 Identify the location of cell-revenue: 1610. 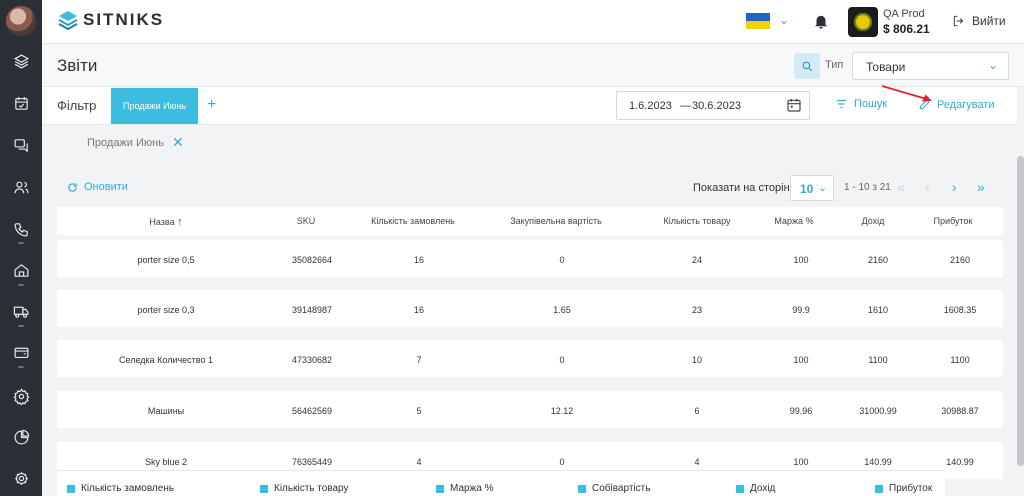
(878, 310).